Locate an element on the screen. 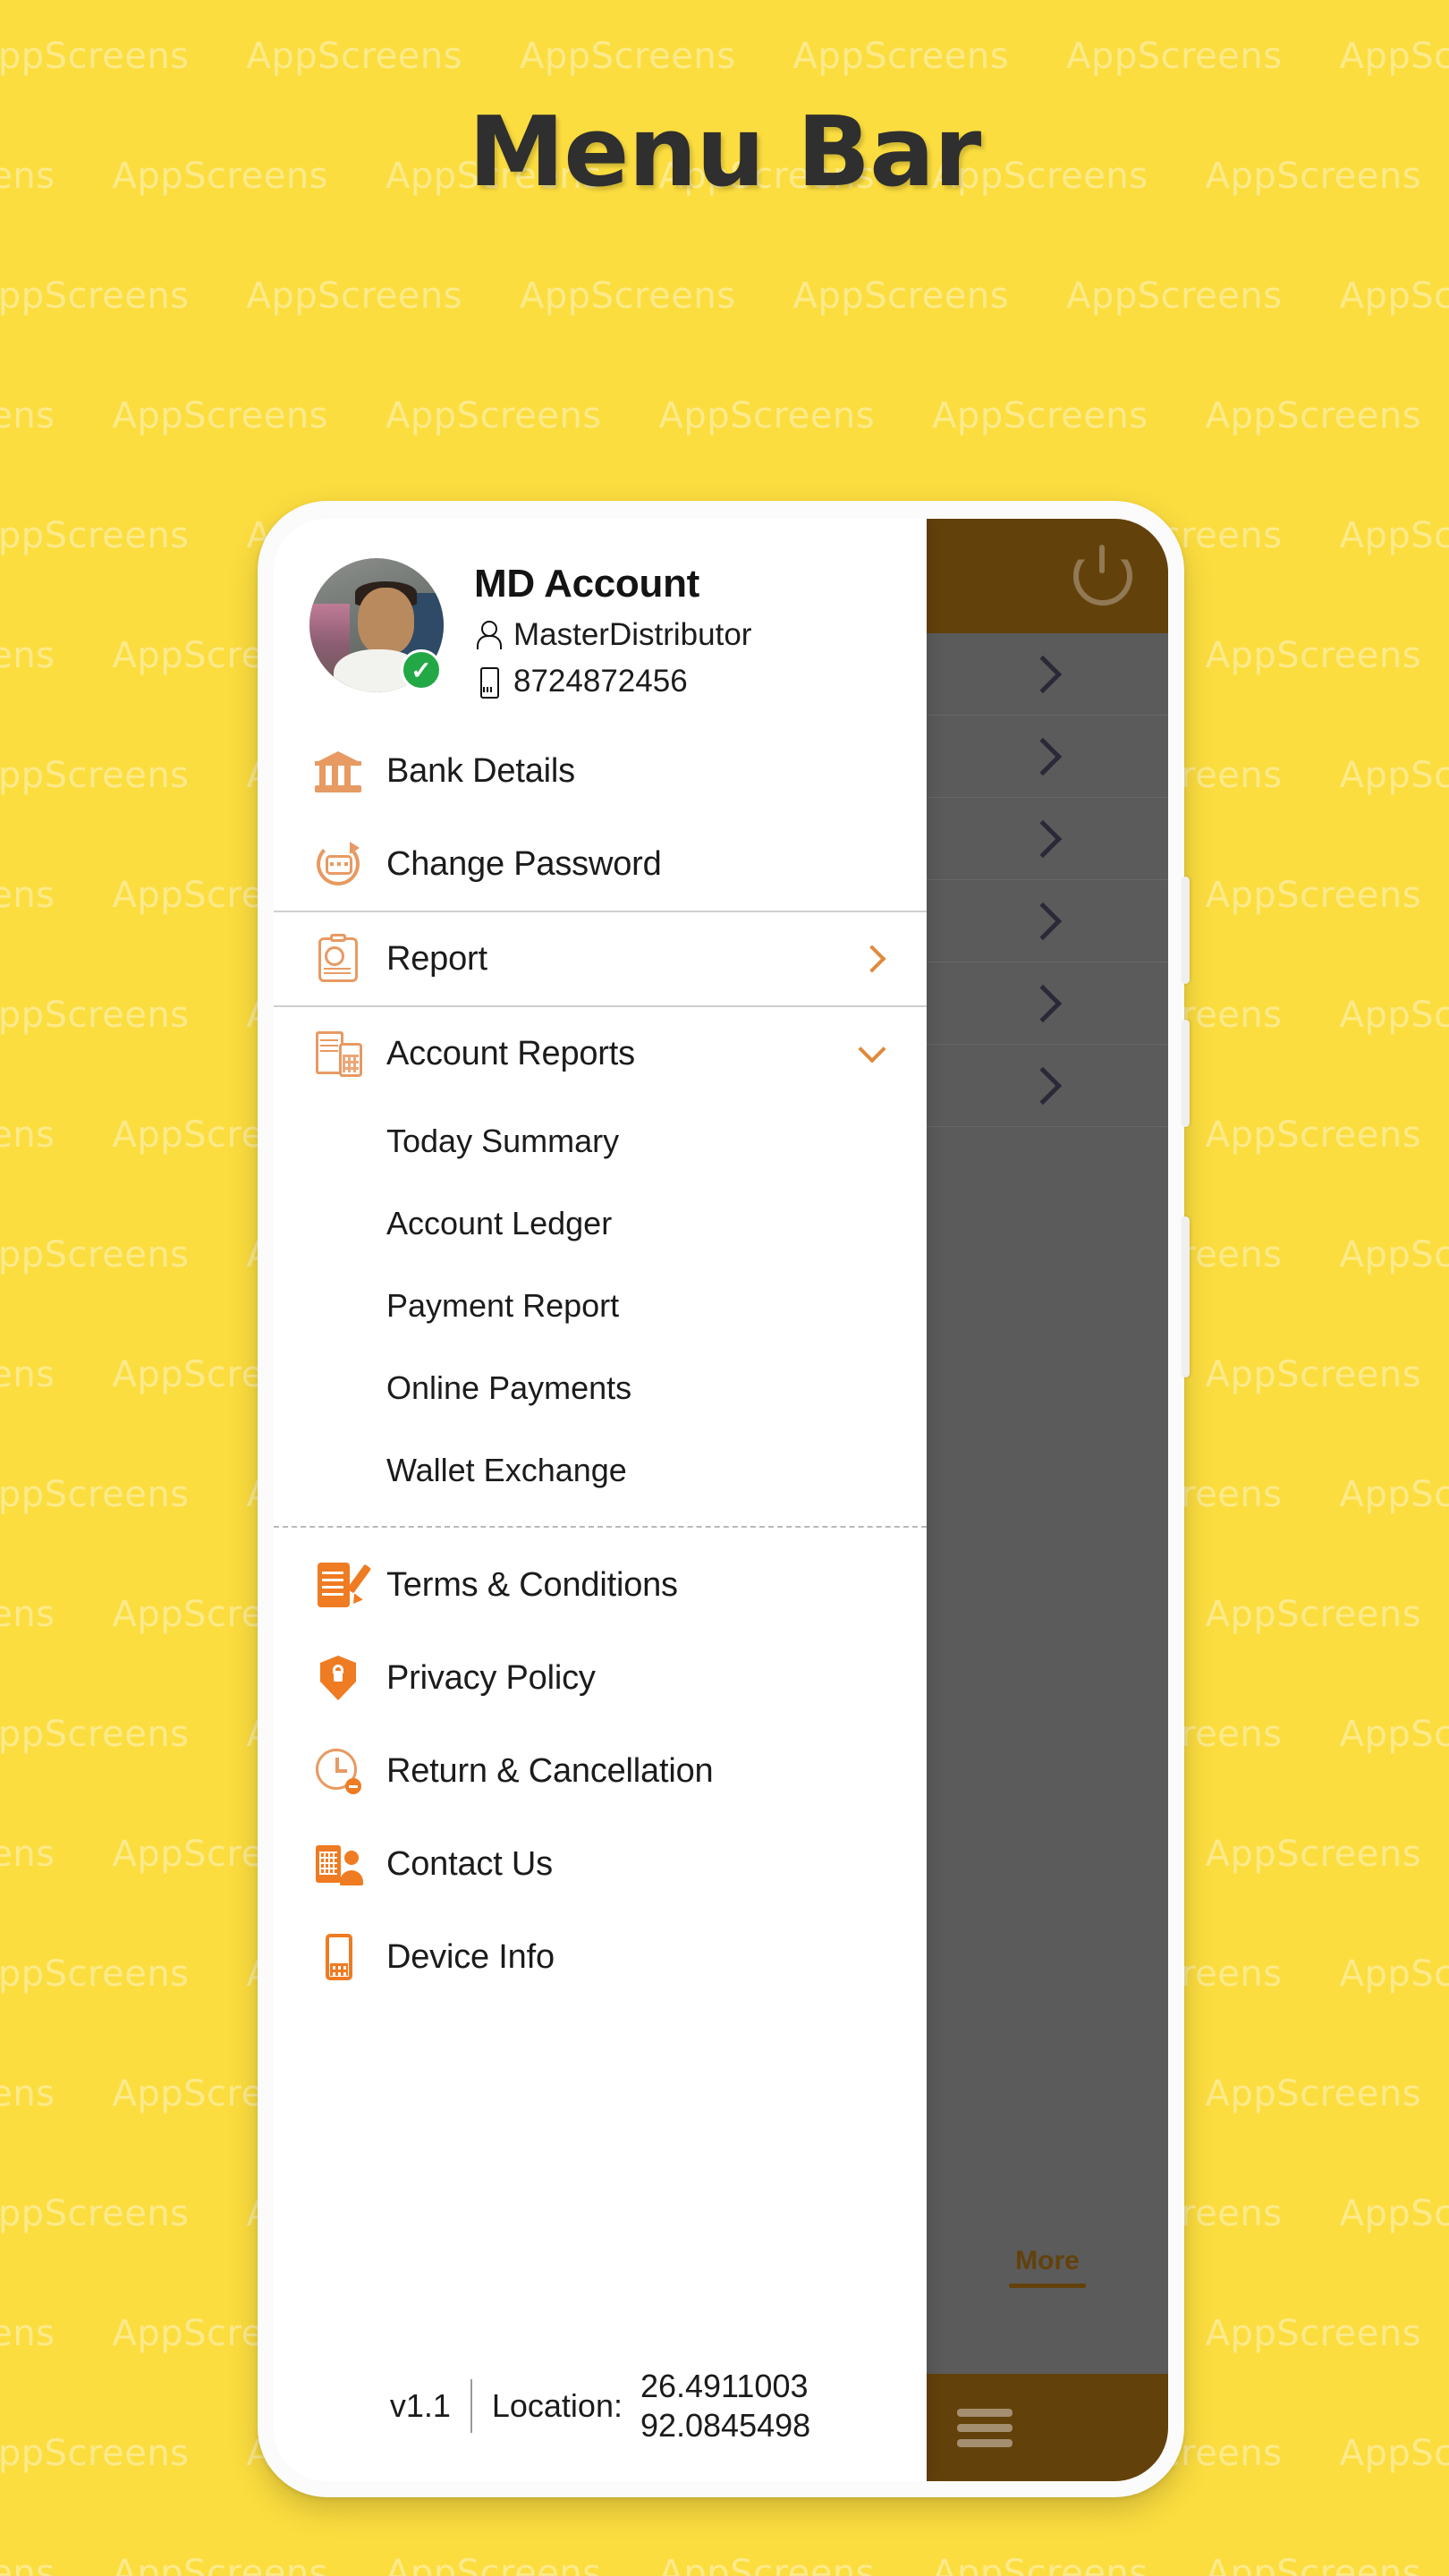 The width and height of the screenshot is (1449, 2576). mobile-icon is located at coordinates (487, 682).